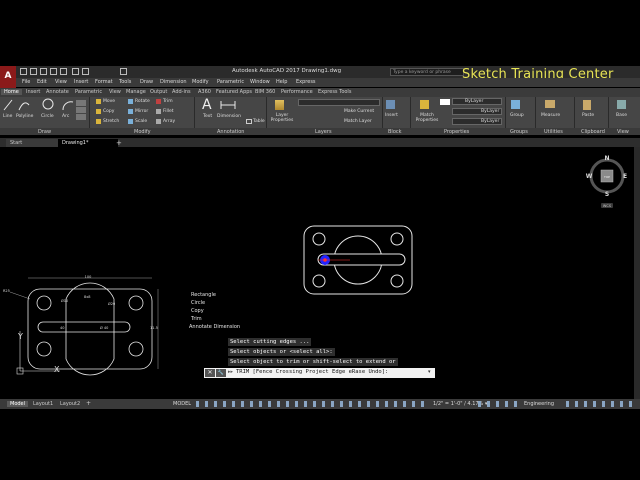 The height and width of the screenshot is (480, 640). Describe the element at coordinates (146, 82) in the screenshot. I see `menu-draw: Draw` at that location.